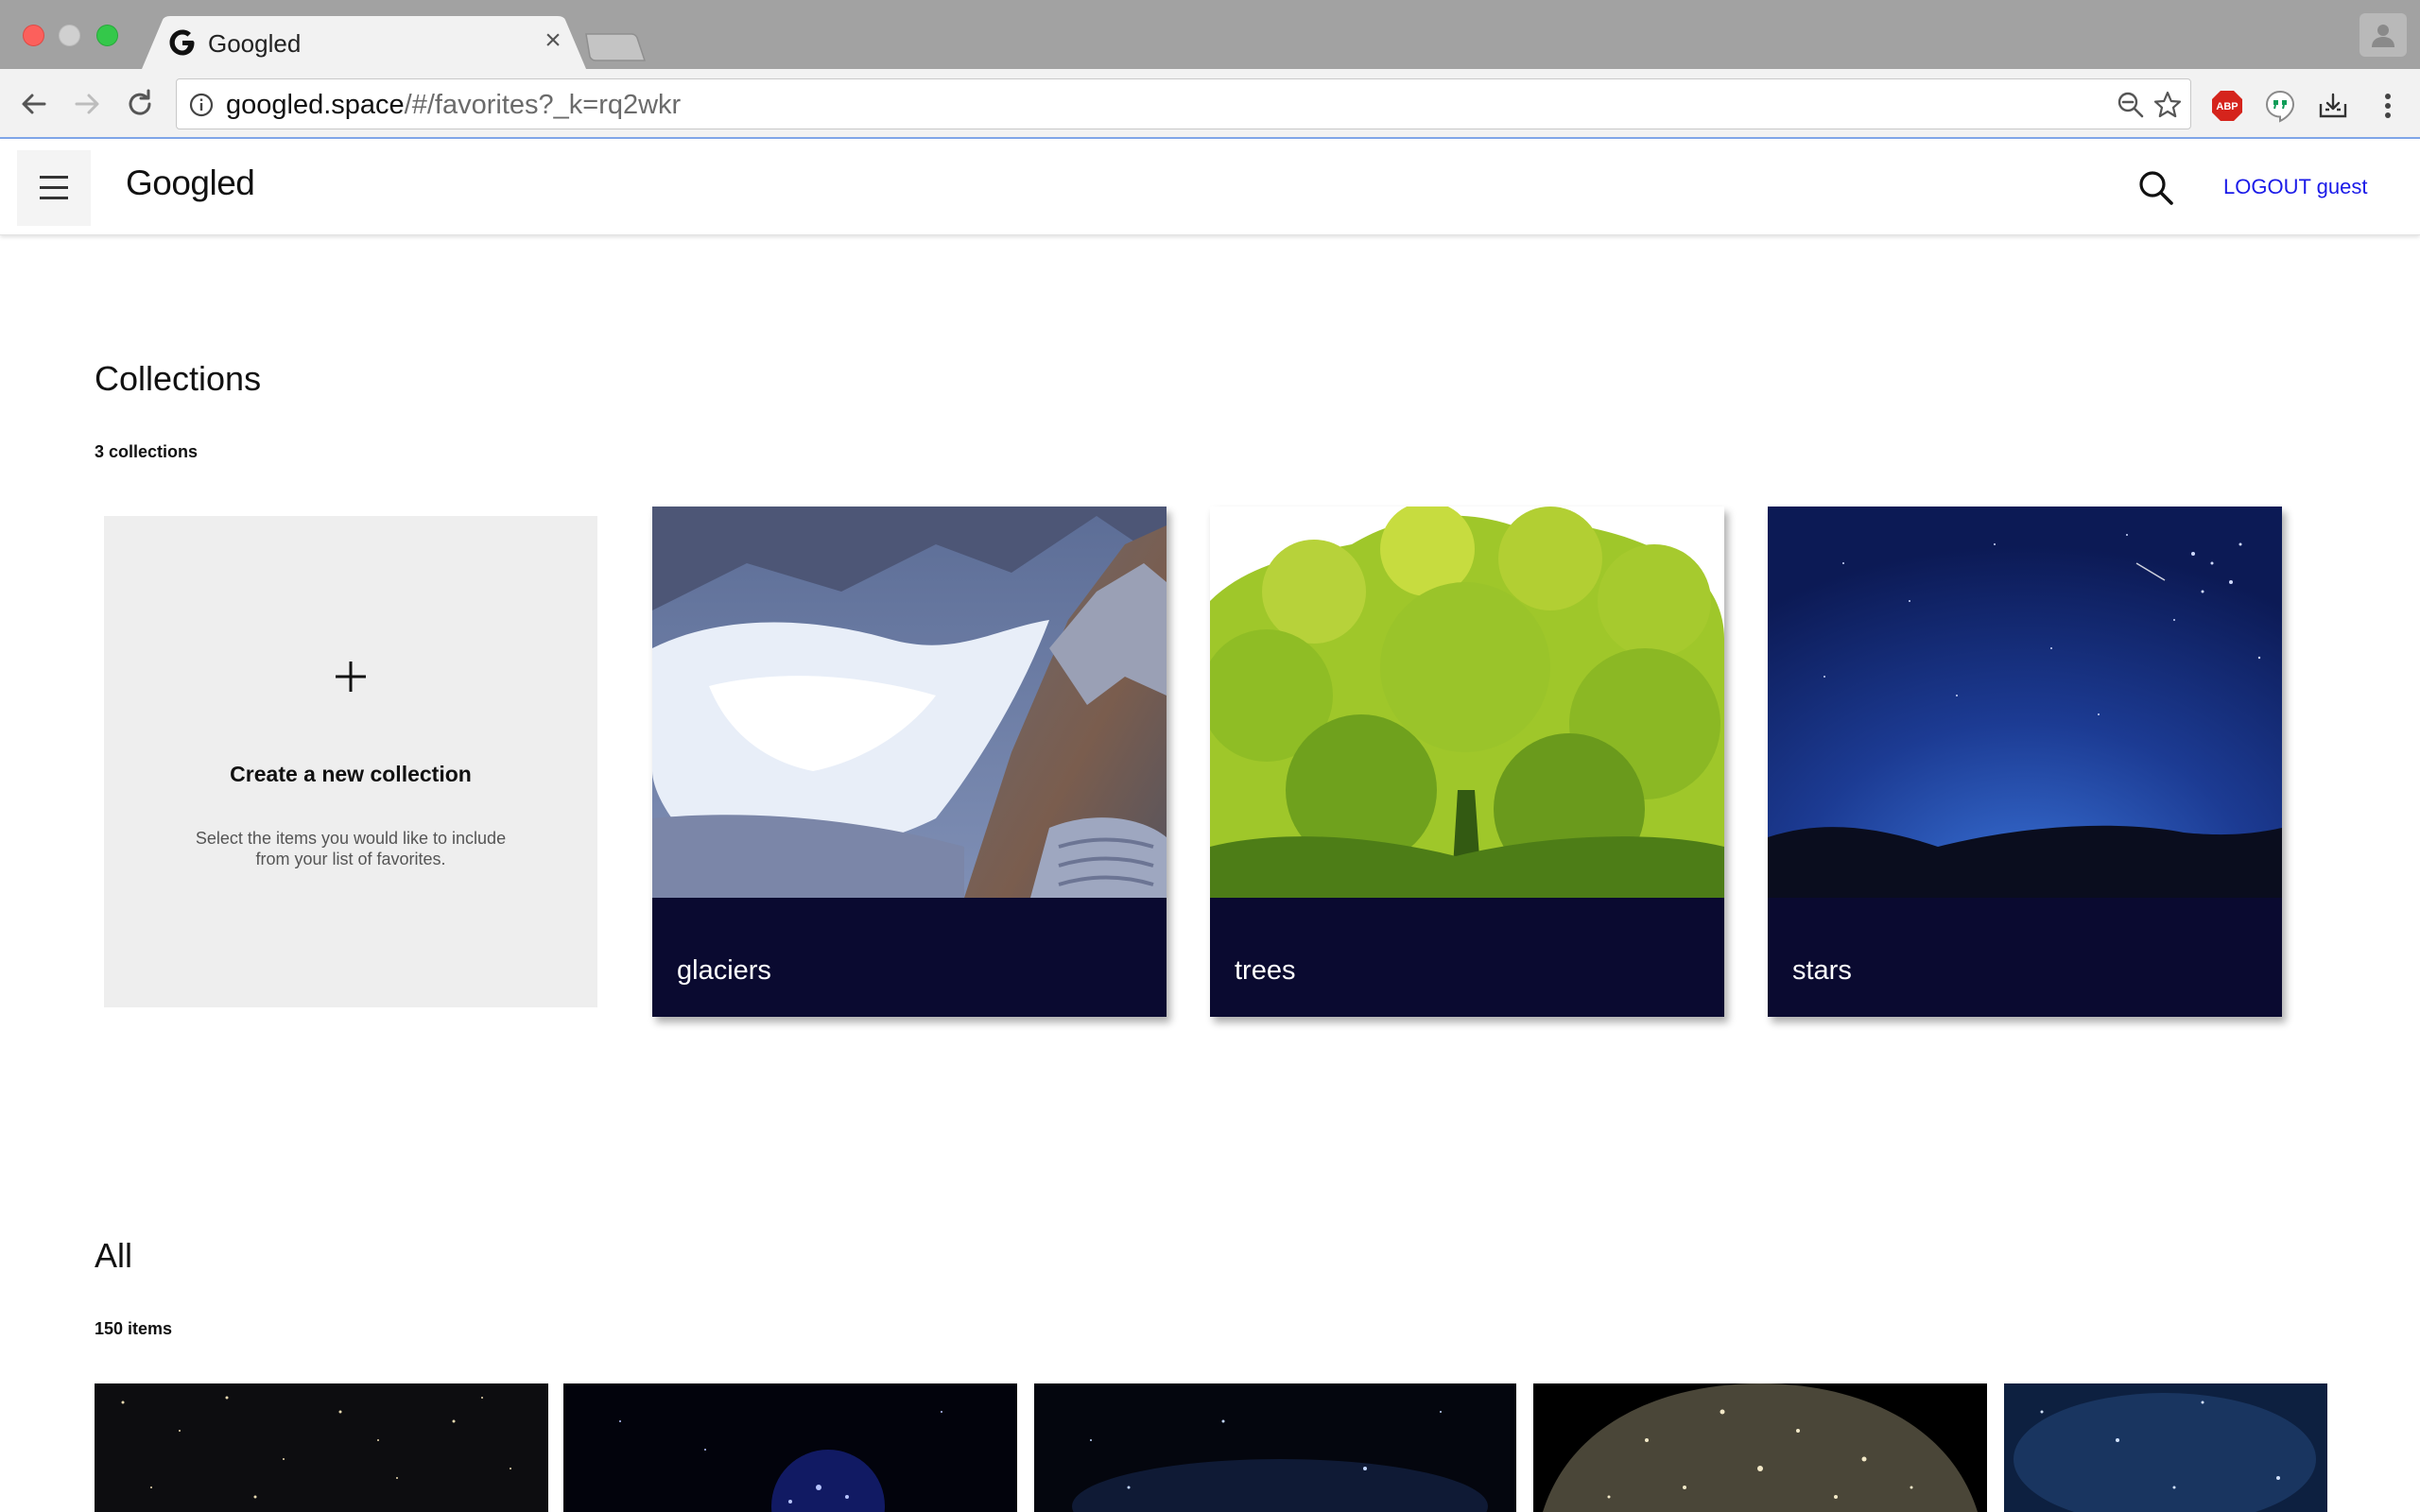 This screenshot has width=2420, height=1512. I want to click on collection-card-trees: trees, so click(1467, 762).